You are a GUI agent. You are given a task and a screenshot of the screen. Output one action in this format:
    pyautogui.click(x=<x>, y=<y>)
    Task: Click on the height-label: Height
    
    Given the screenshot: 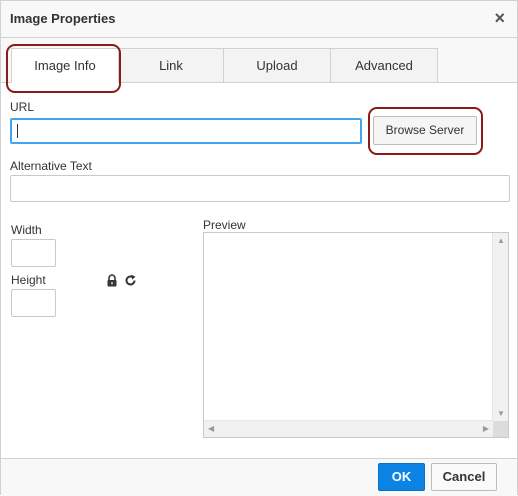 What is the action you would take?
    pyautogui.click(x=28, y=280)
    